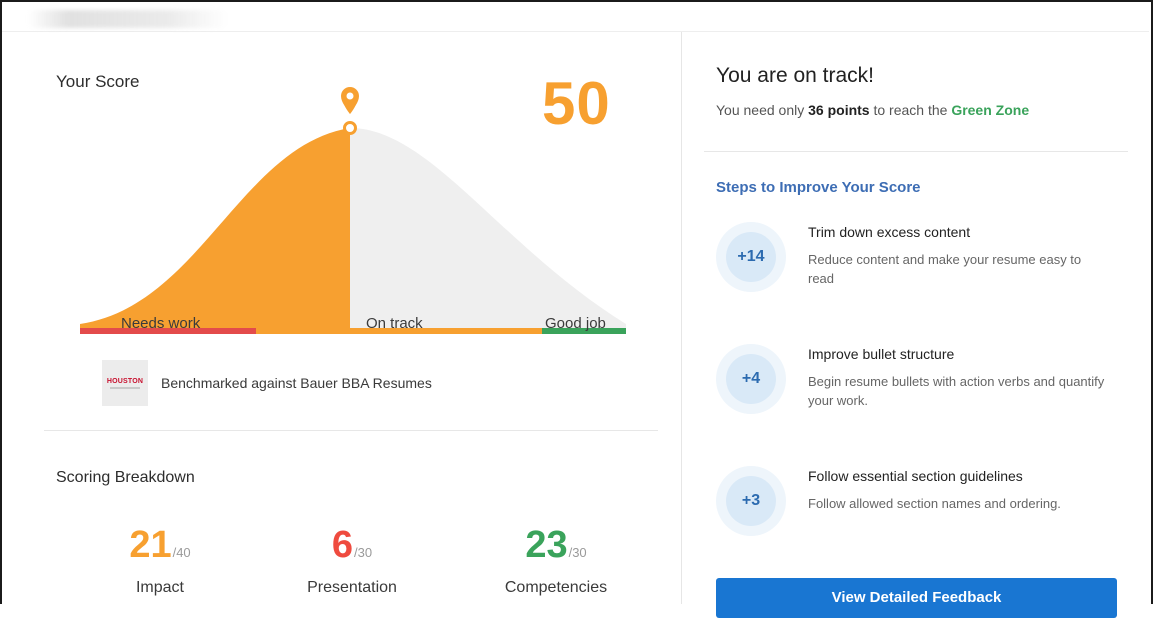 This screenshot has height=618, width=1153. What do you see at coordinates (916, 598) in the screenshot?
I see `view-detailed-feedback-button: View Detailed Feedback` at bounding box center [916, 598].